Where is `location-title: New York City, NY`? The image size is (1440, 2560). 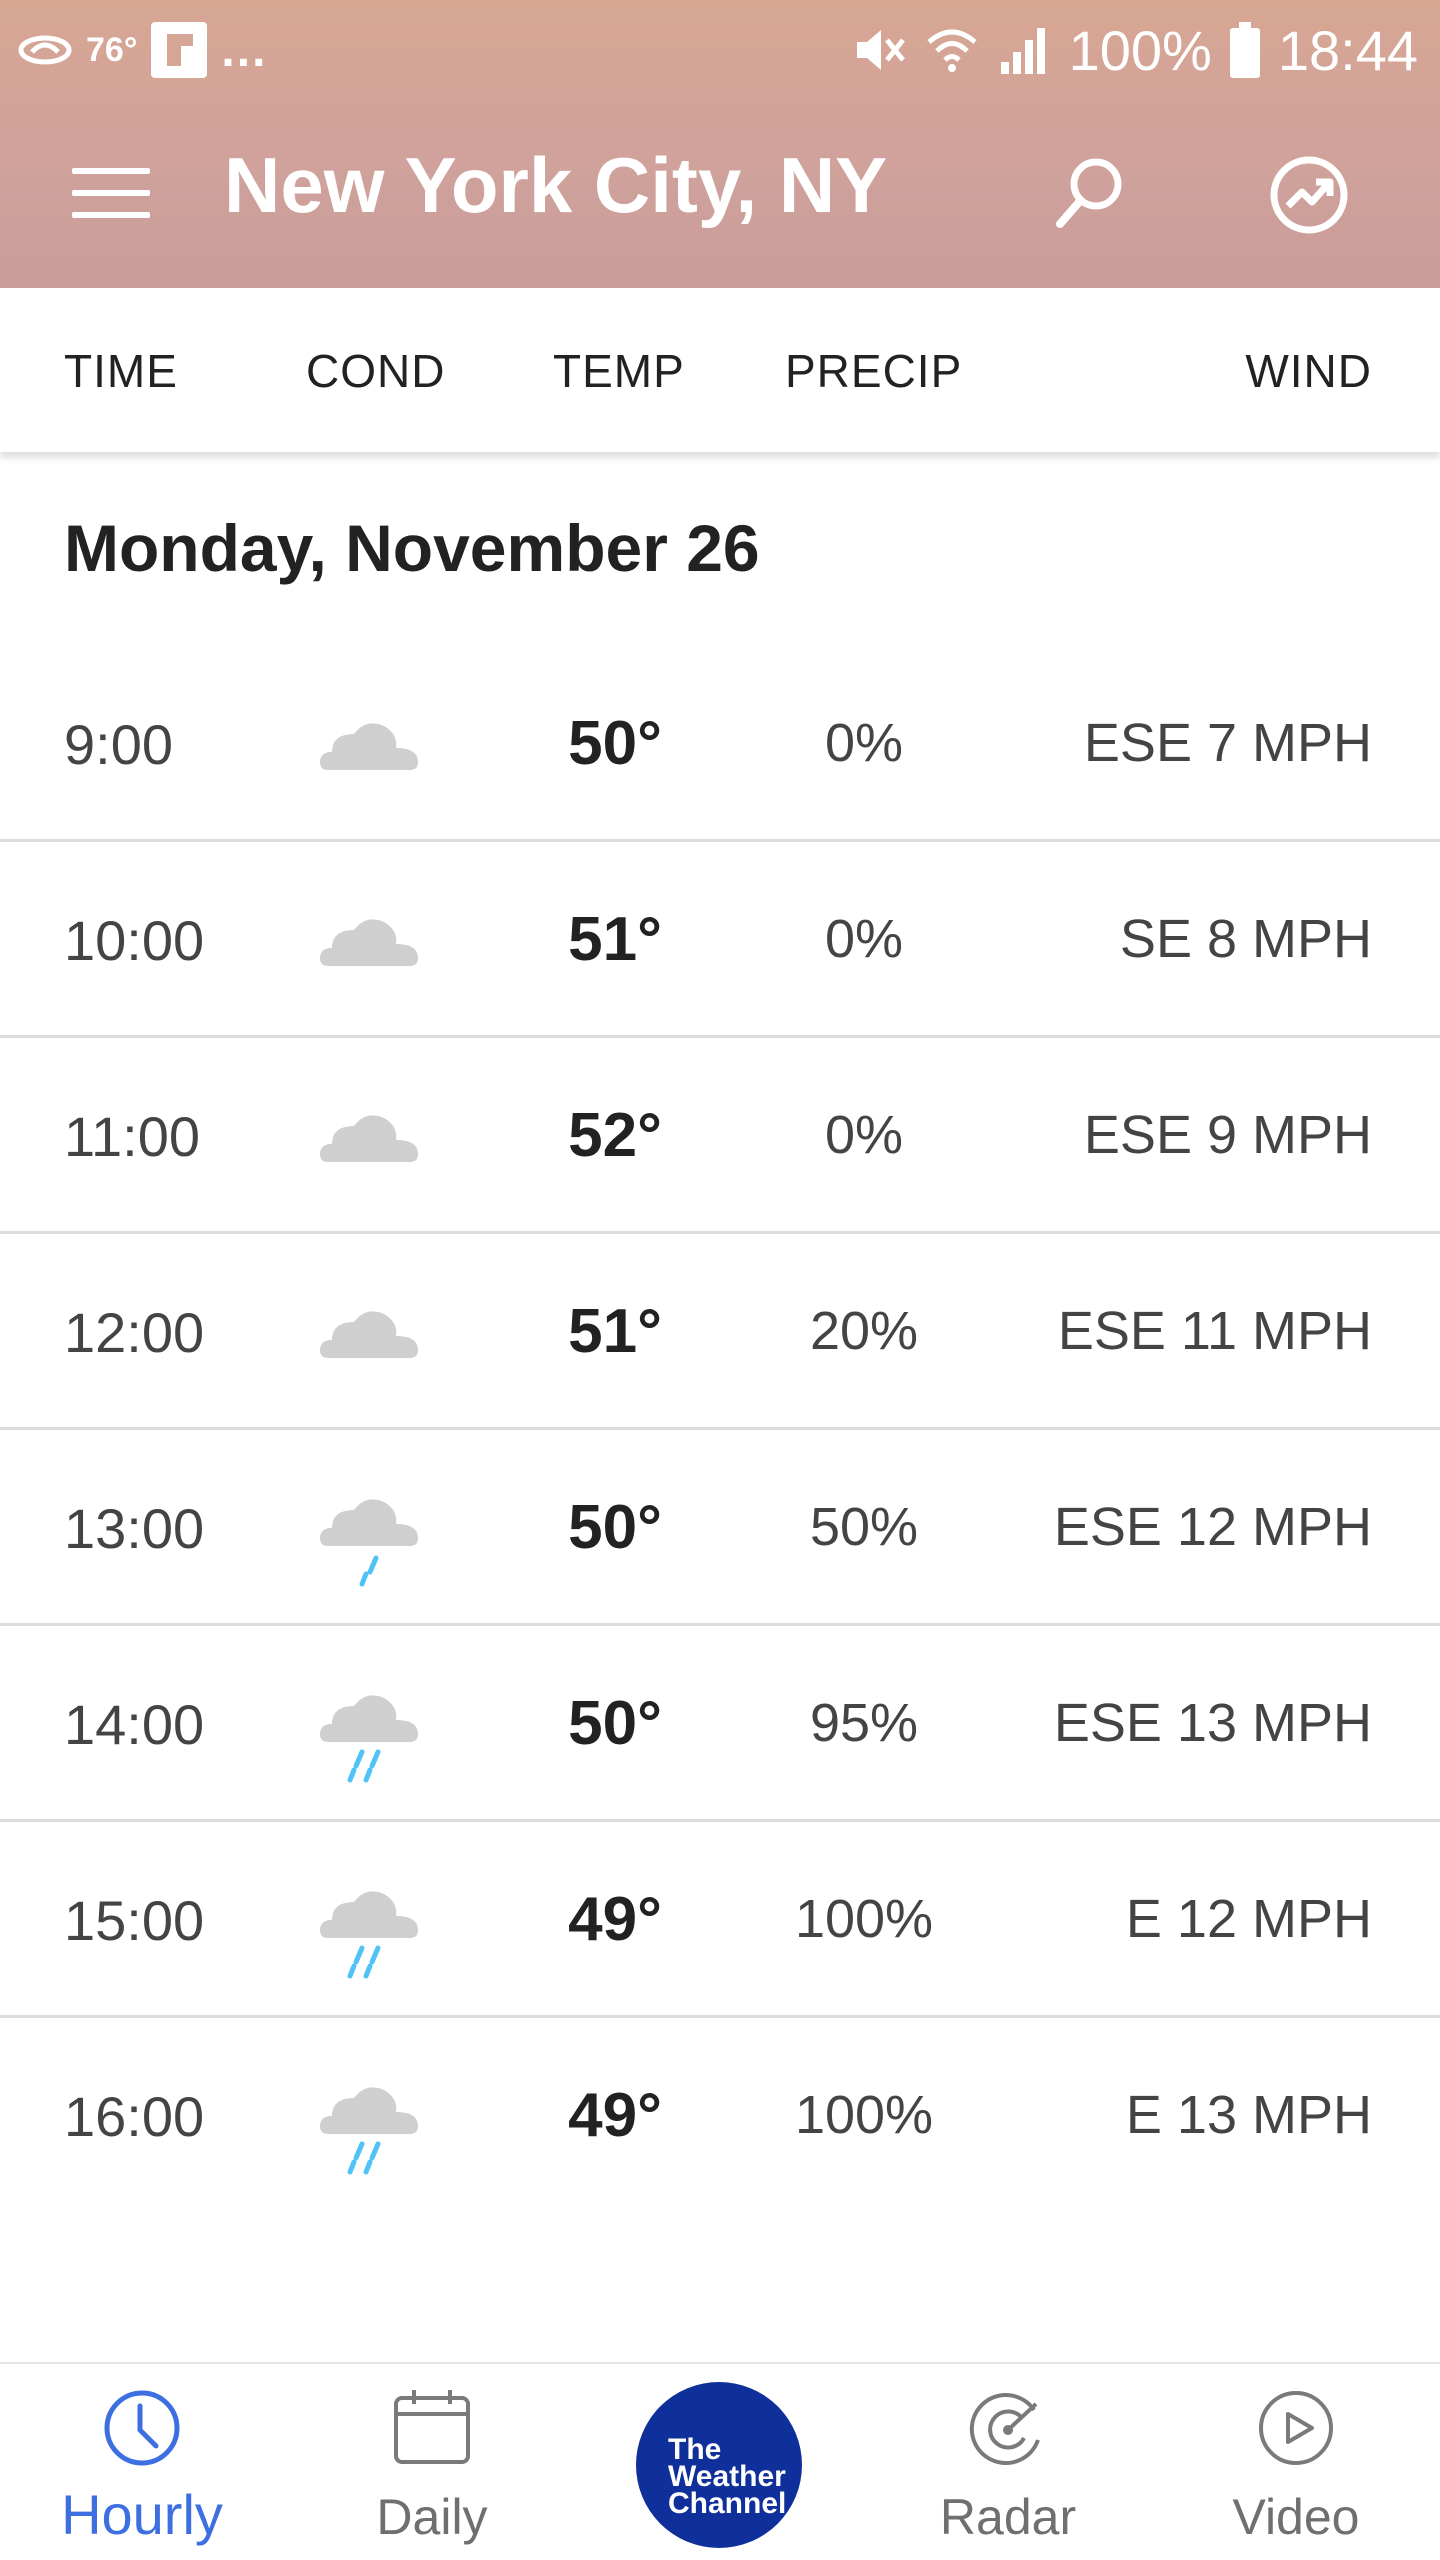
location-title: New York City, NY is located at coordinates (555, 185).